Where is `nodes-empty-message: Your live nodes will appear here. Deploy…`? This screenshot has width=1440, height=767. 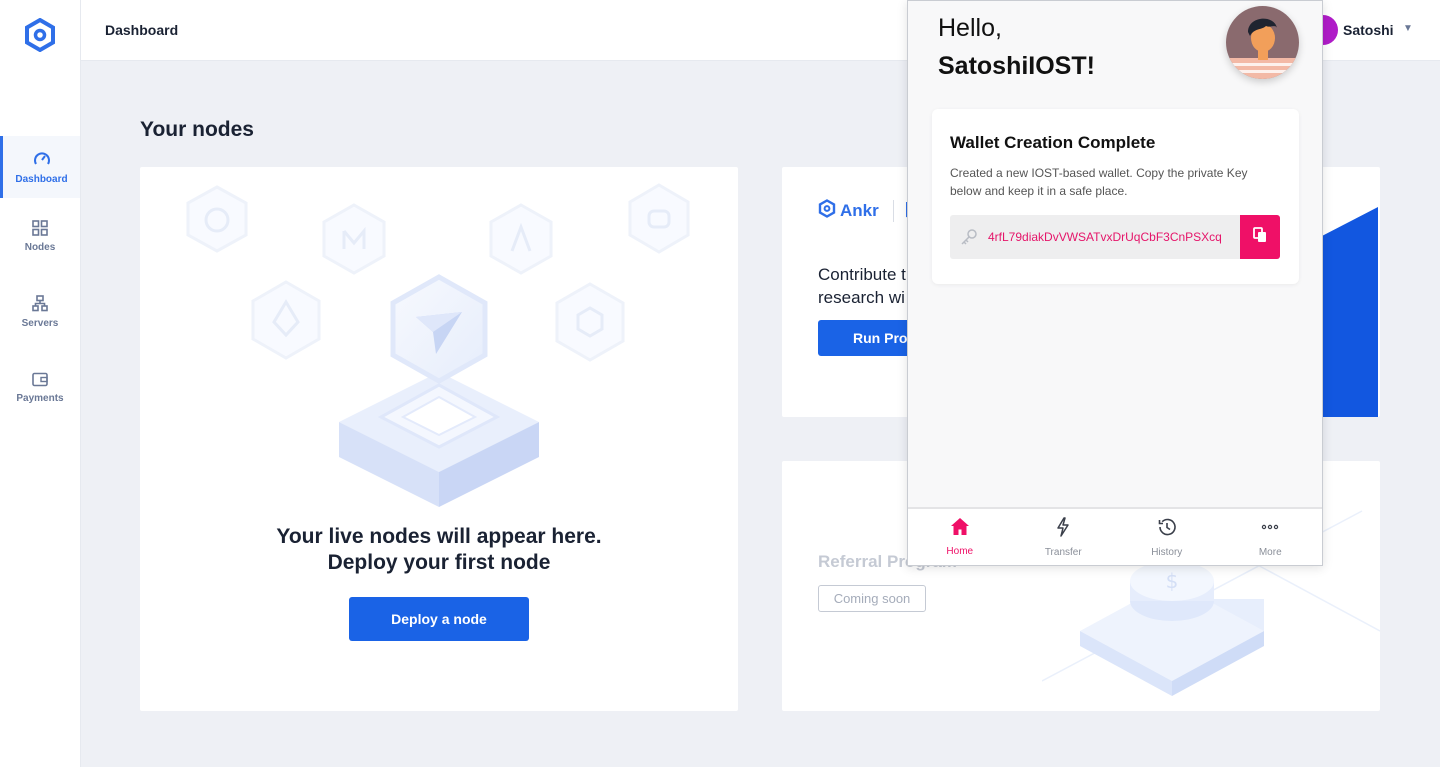 nodes-empty-message: Your live nodes will appear here. Deploy… is located at coordinates (439, 550).